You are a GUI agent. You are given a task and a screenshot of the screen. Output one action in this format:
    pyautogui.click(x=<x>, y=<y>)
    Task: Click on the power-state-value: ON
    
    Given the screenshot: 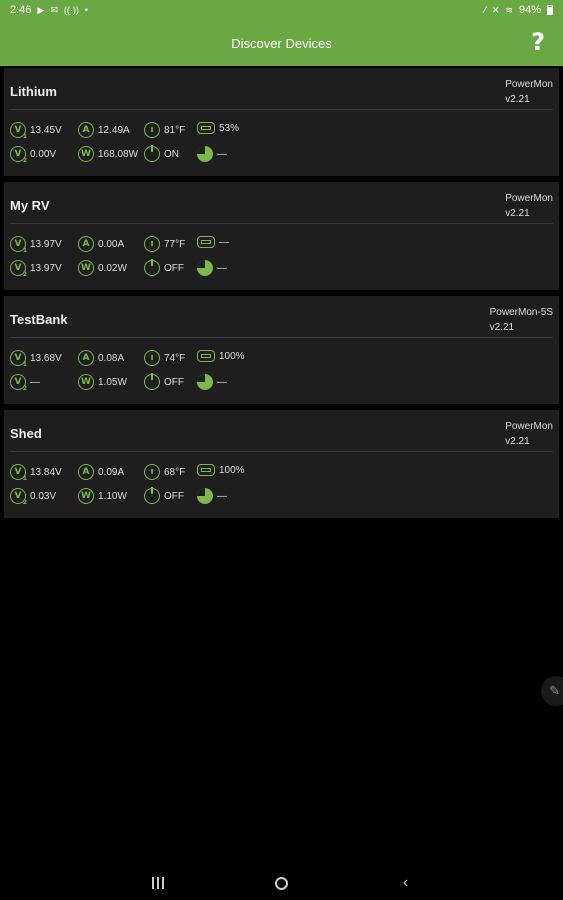 What is the action you would take?
    pyautogui.click(x=171, y=154)
    